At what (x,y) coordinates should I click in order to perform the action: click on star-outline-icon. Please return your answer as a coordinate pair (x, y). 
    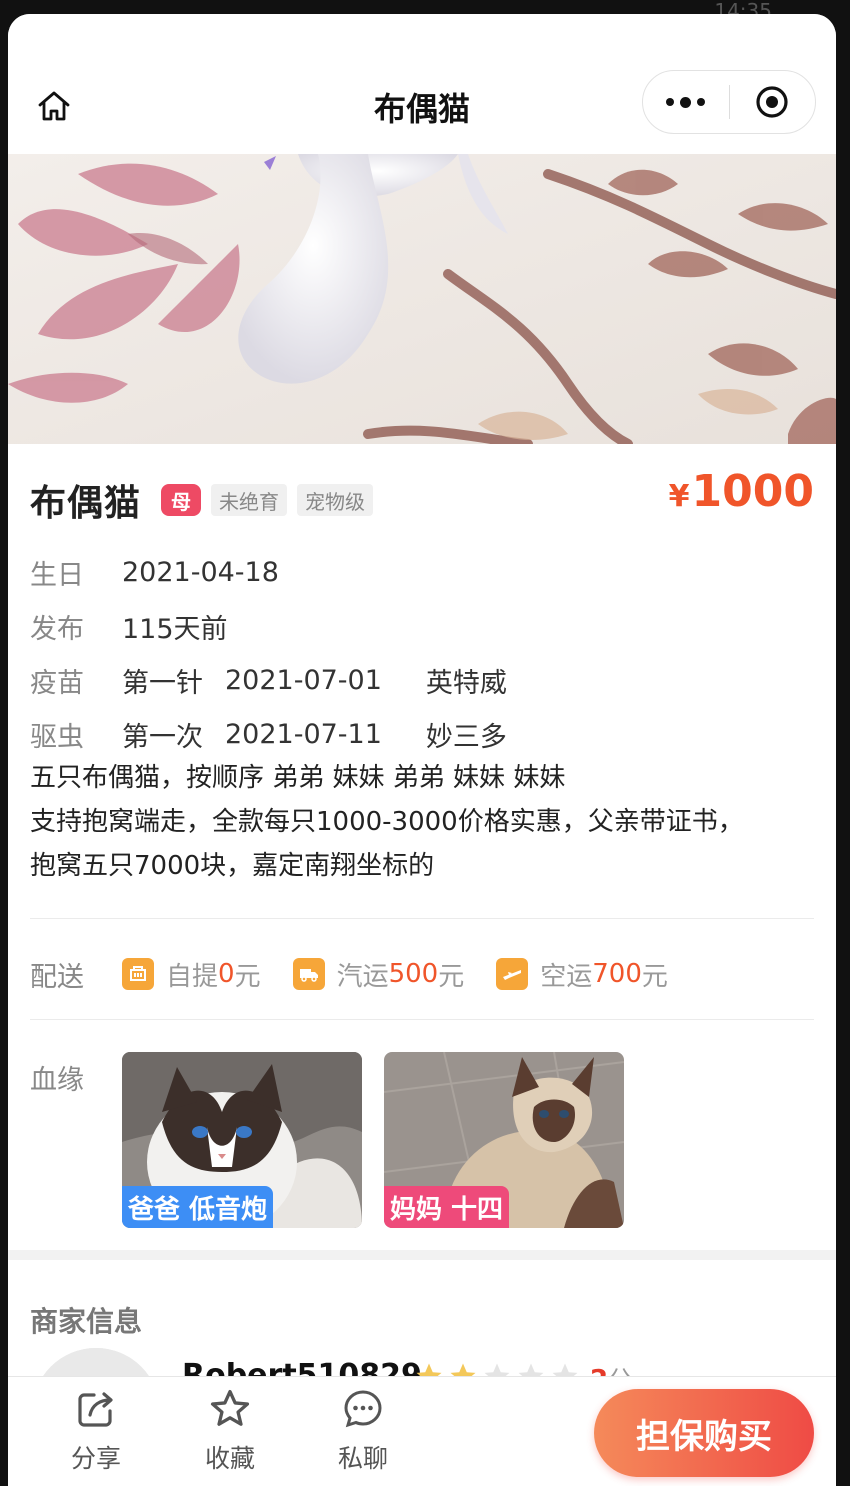
    Looking at the image, I should click on (230, 1412).